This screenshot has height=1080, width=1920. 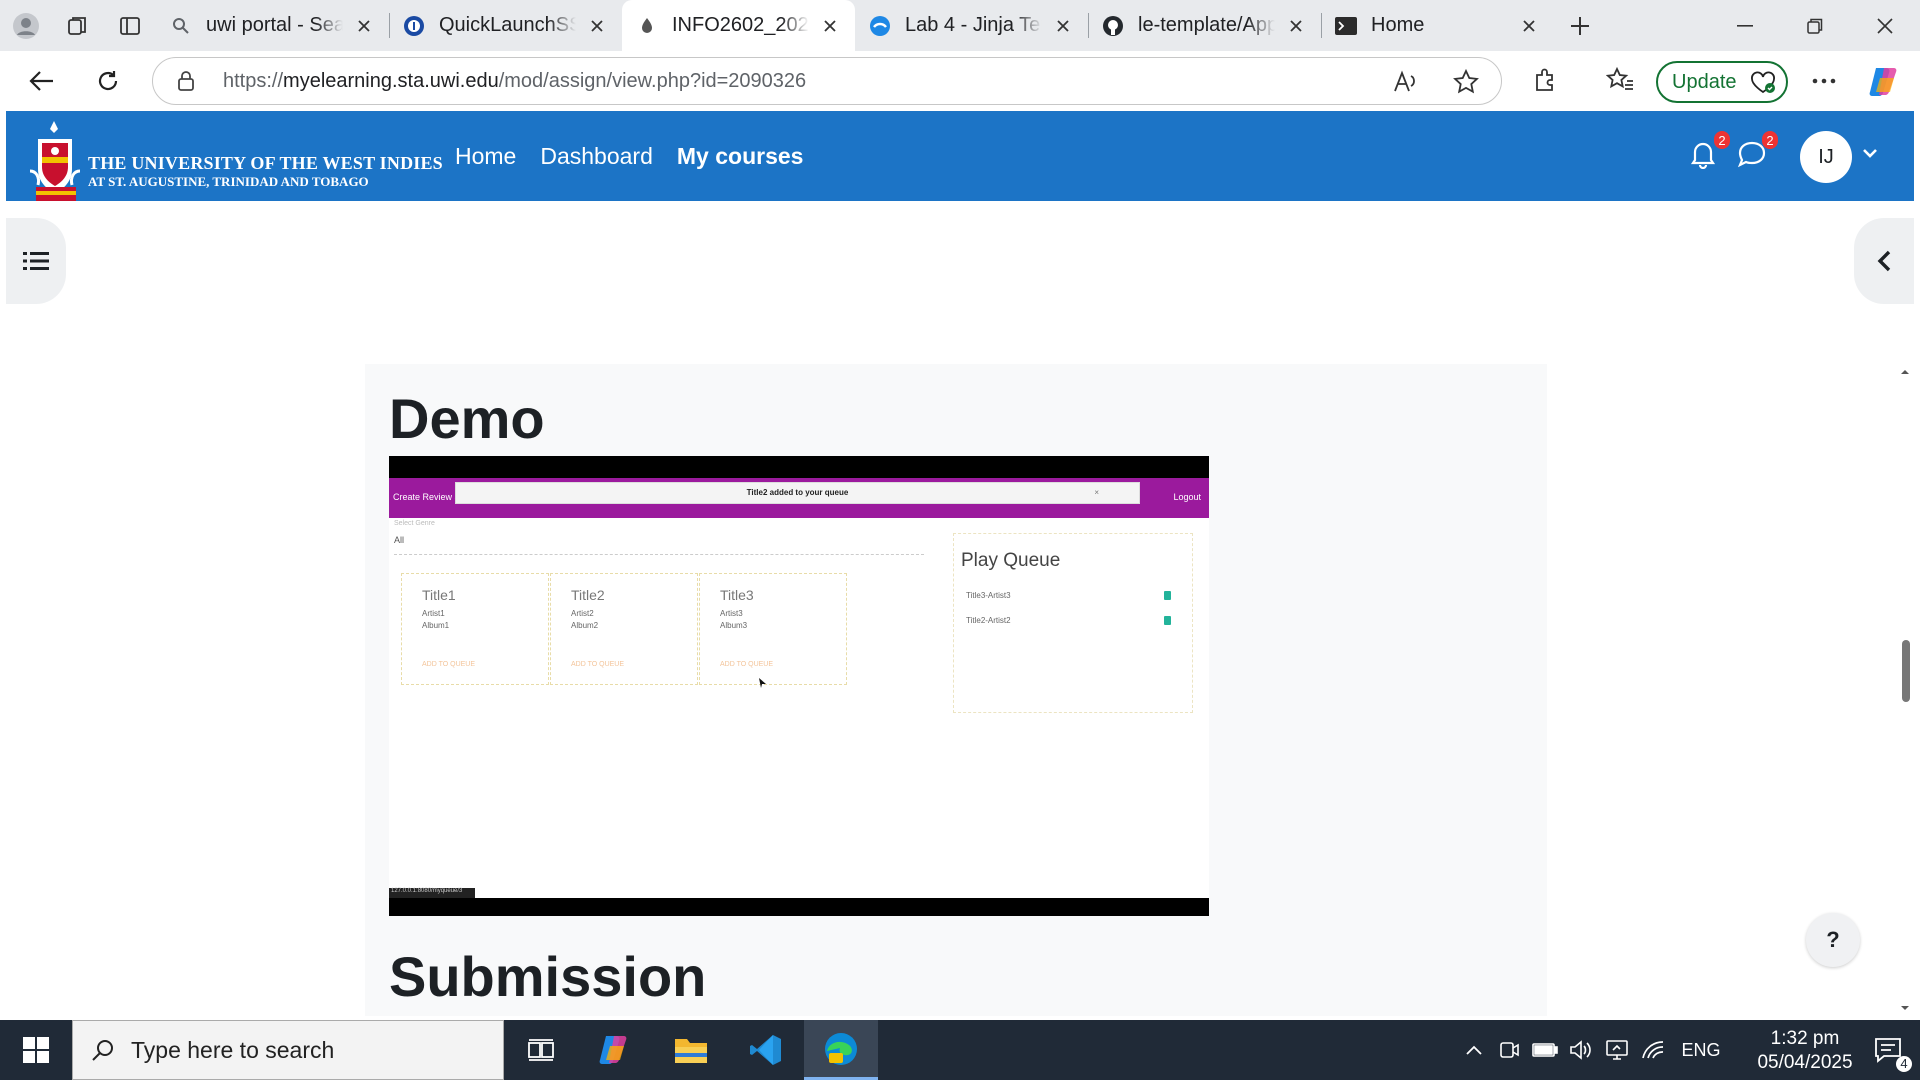 I want to click on song-add-action: ADD TO QUEUE, so click(x=598, y=664).